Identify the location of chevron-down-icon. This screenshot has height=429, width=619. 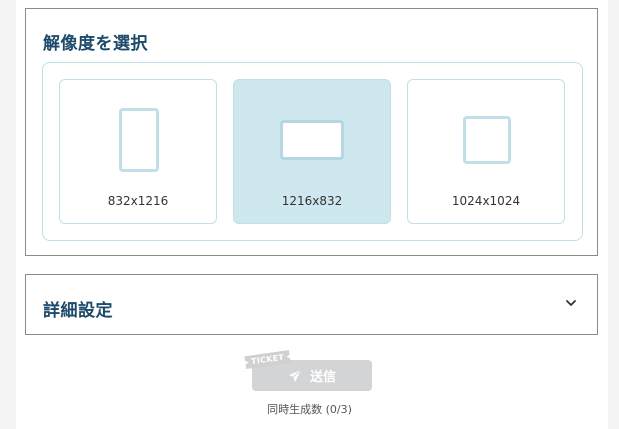
(571, 303).